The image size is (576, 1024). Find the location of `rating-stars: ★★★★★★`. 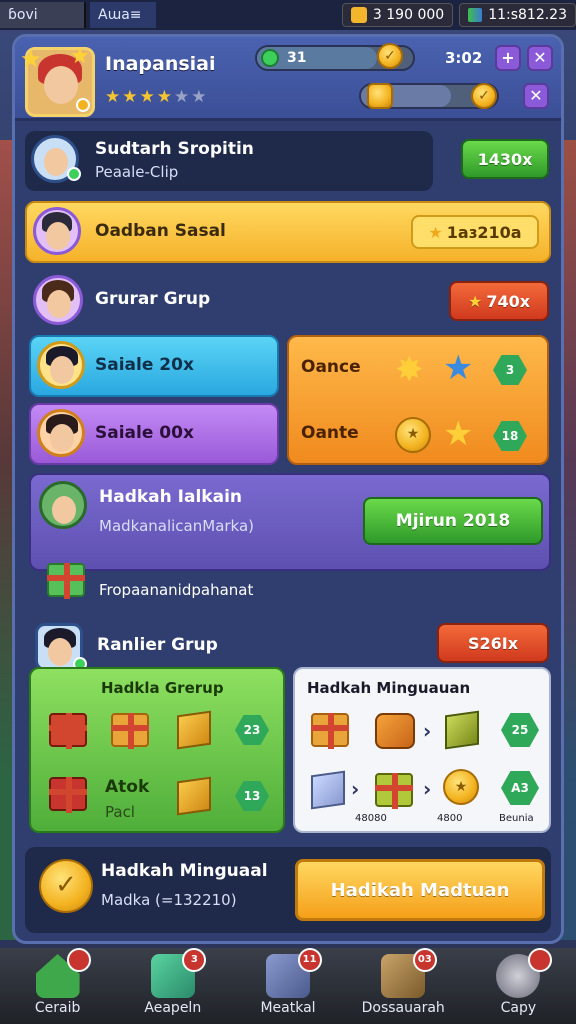

rating-stars: ★★★★★★ is located at coordinates (157, 97).